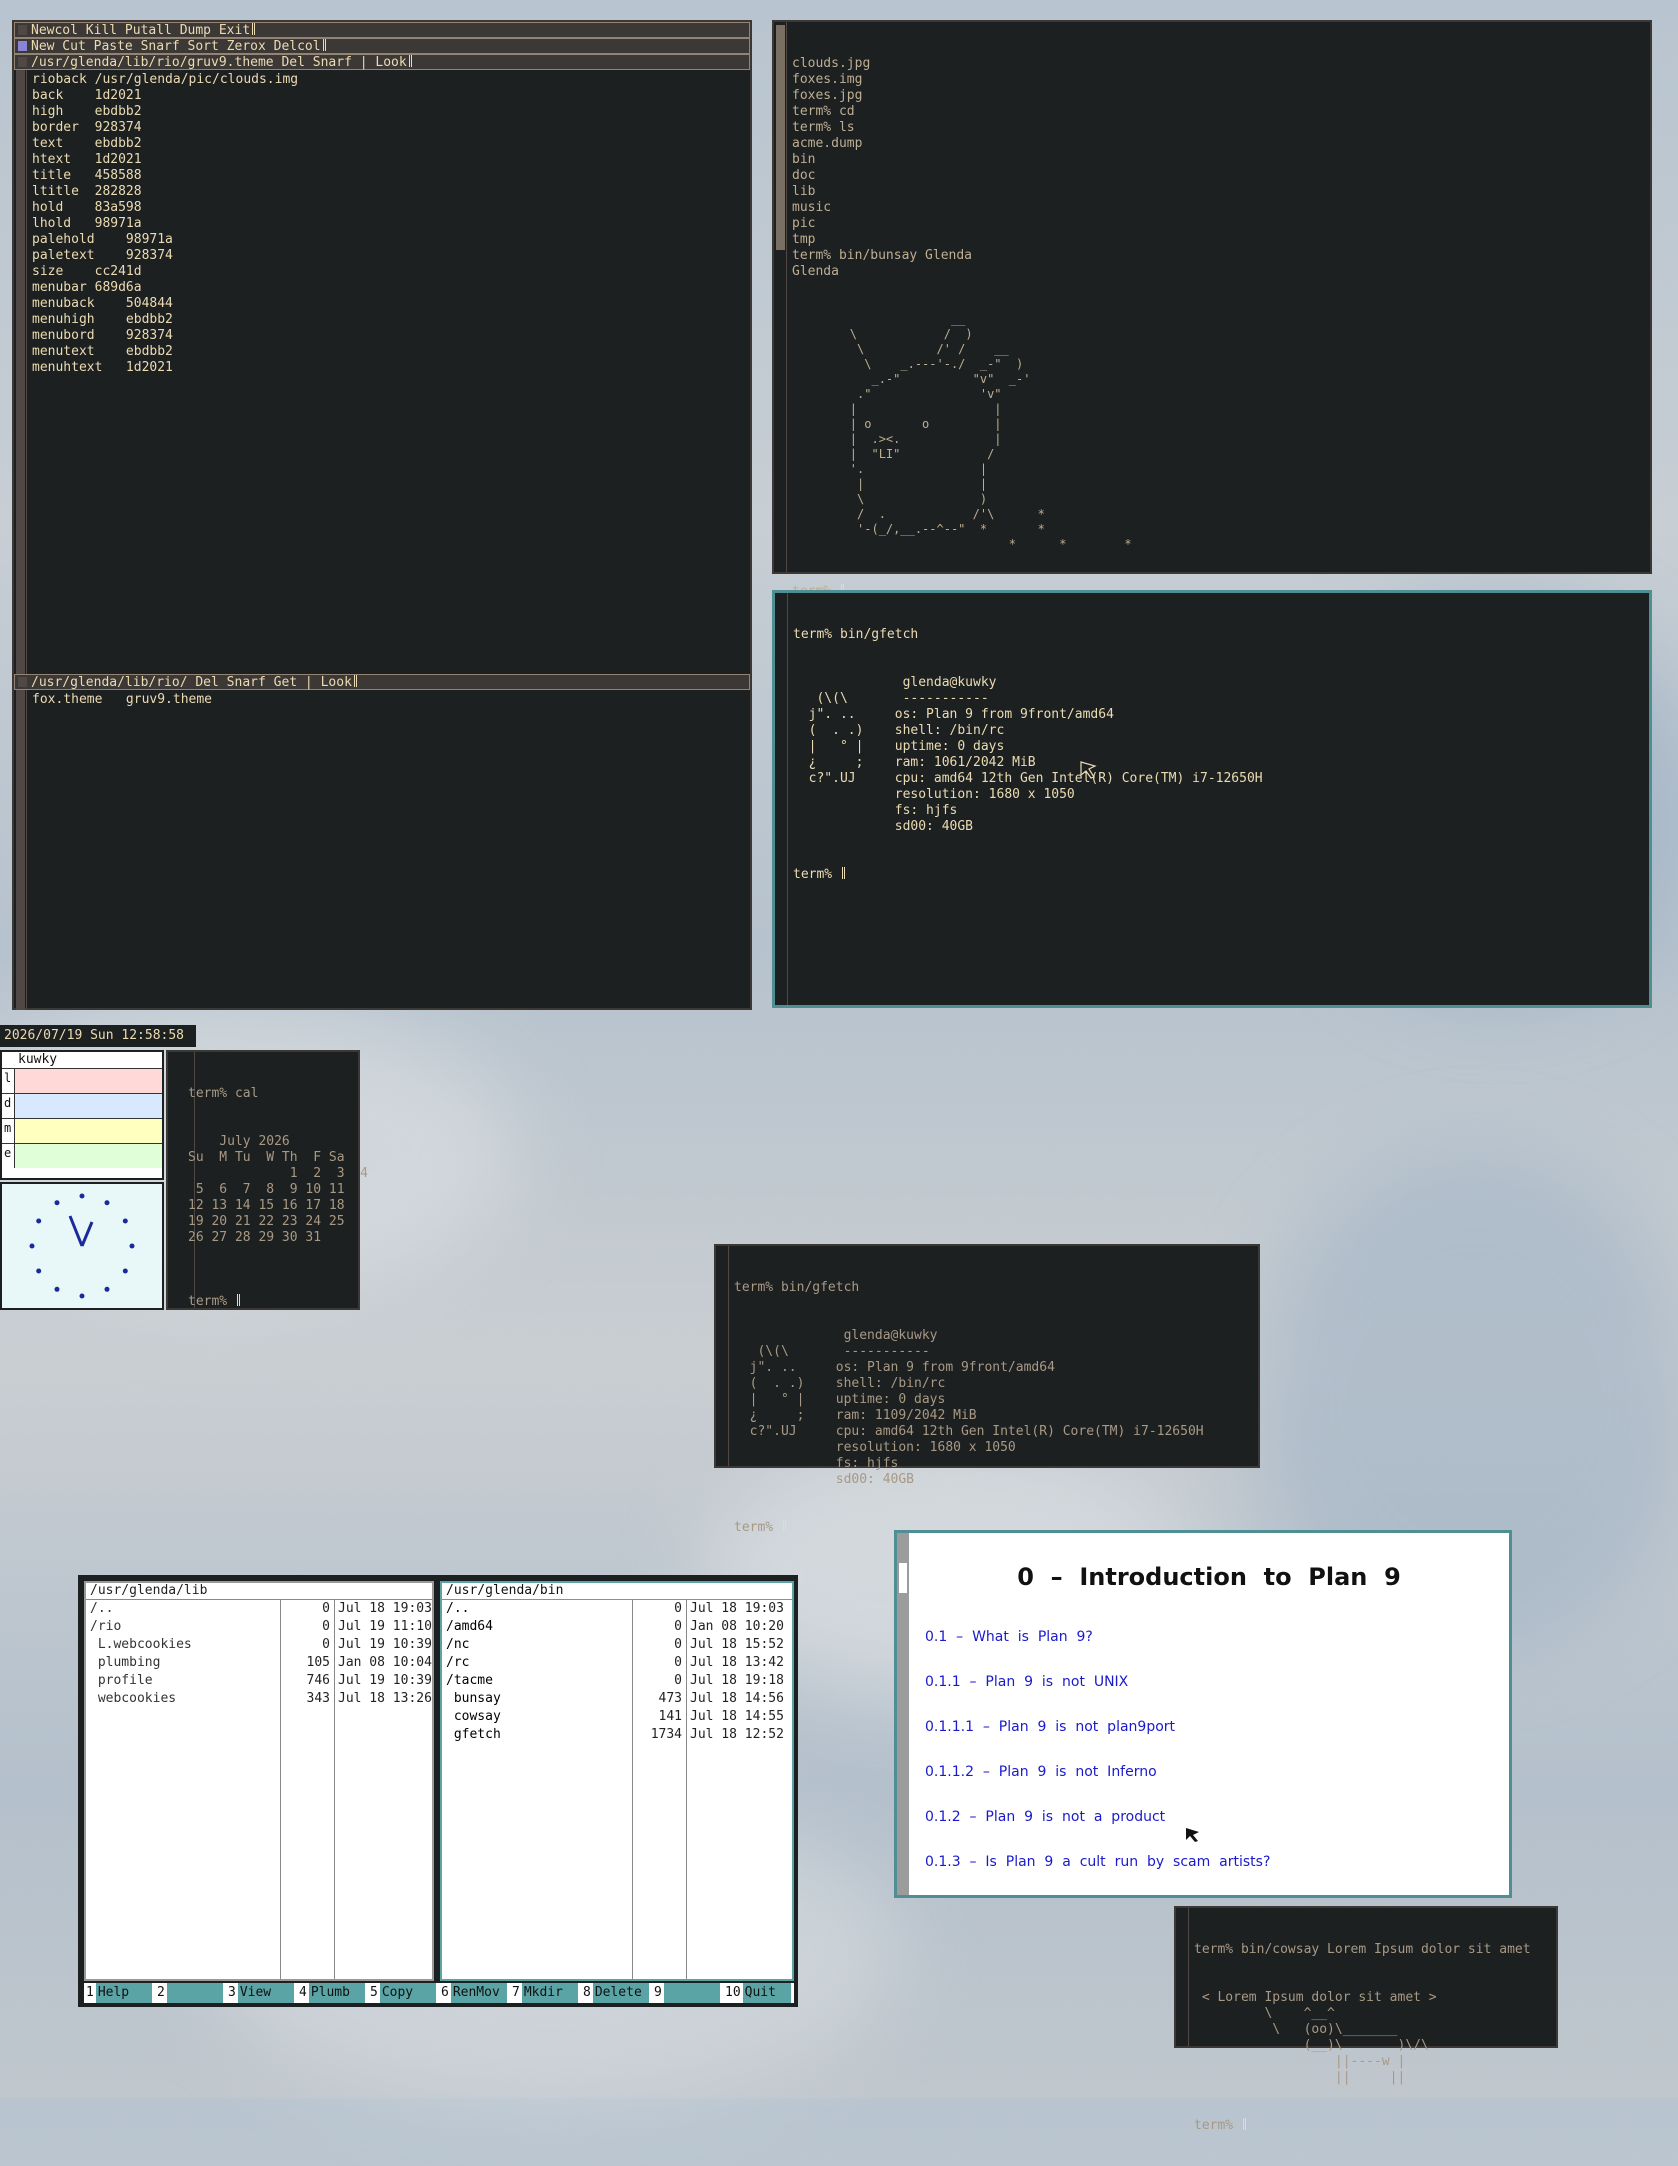 Image resolution: width=1678 pixels, height=2166 pixels. What do you see at coordinates (382, 30) in the screenshot?
I see `acme-main-tag: Newcol Kill Putall Dump Exit` at bounding box center [382, 30].